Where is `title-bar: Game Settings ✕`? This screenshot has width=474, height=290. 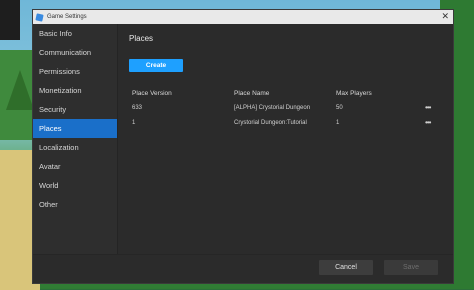
title-bar: Game Settings ✕ is located at coordinates (243, 17).